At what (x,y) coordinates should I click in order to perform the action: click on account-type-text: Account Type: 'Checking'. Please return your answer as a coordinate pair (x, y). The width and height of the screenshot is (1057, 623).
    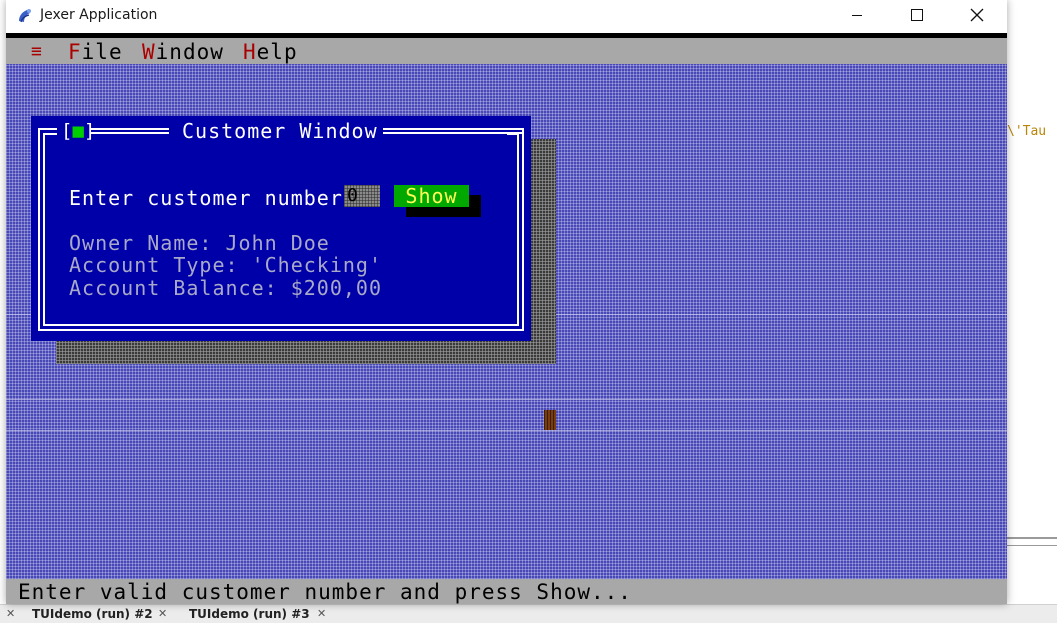
    Looking at the image, I should click on (225, 265).